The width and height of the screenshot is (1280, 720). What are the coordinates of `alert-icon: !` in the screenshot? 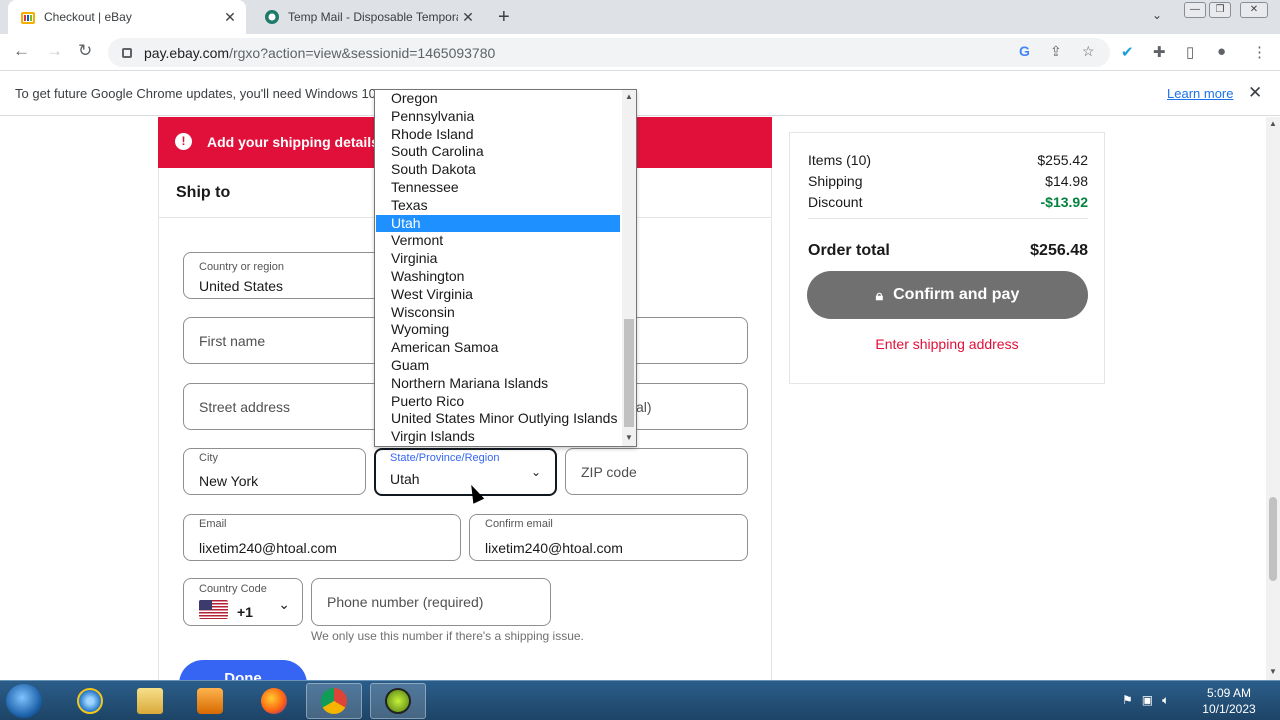 It's located at (183, 141).